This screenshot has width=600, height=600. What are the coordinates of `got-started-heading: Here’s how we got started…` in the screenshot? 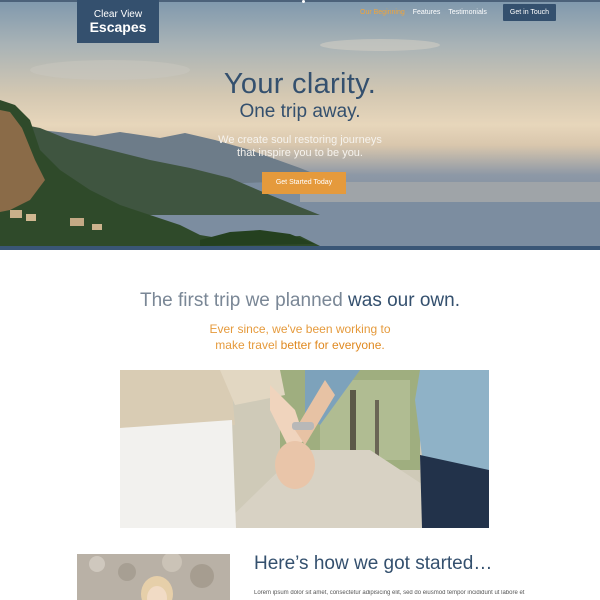 It's located at (373, 563).